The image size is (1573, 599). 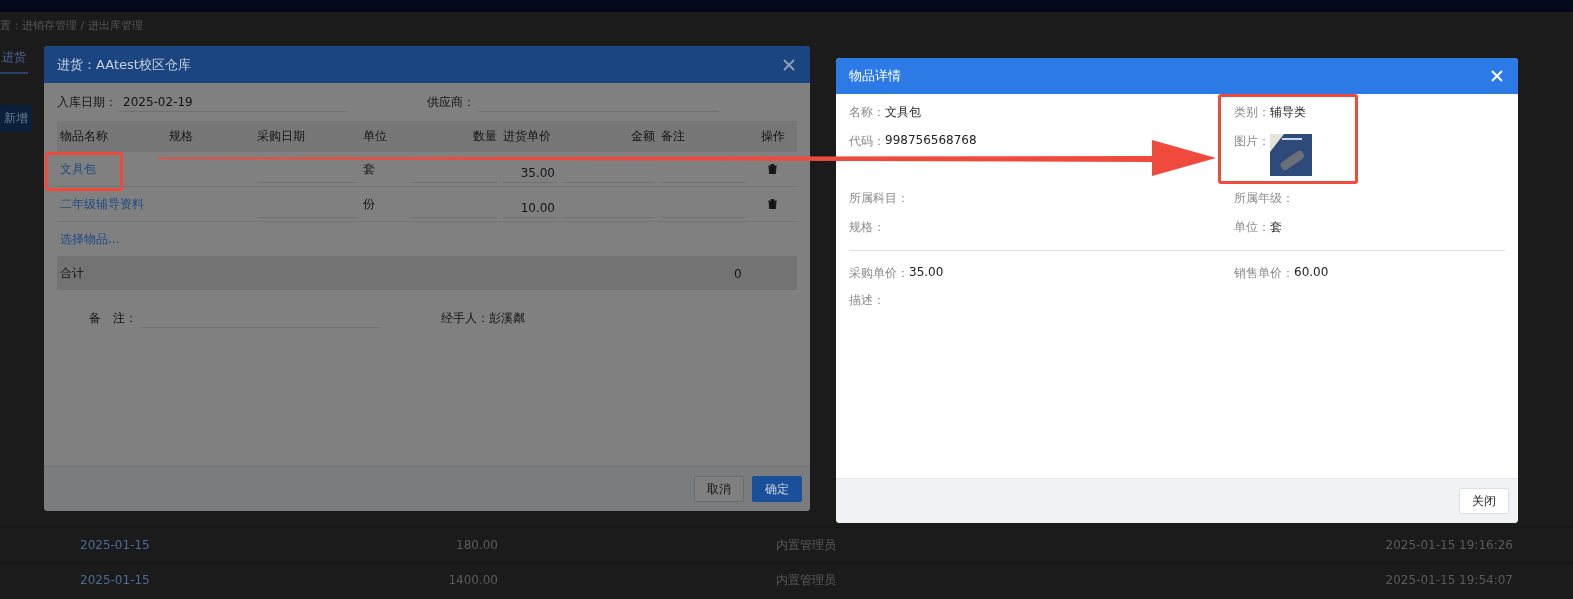 What do you see at coordinates (1311, 272) in the screenshot?
I see `field-value: 60.00` at bounding box center [1311, 272].